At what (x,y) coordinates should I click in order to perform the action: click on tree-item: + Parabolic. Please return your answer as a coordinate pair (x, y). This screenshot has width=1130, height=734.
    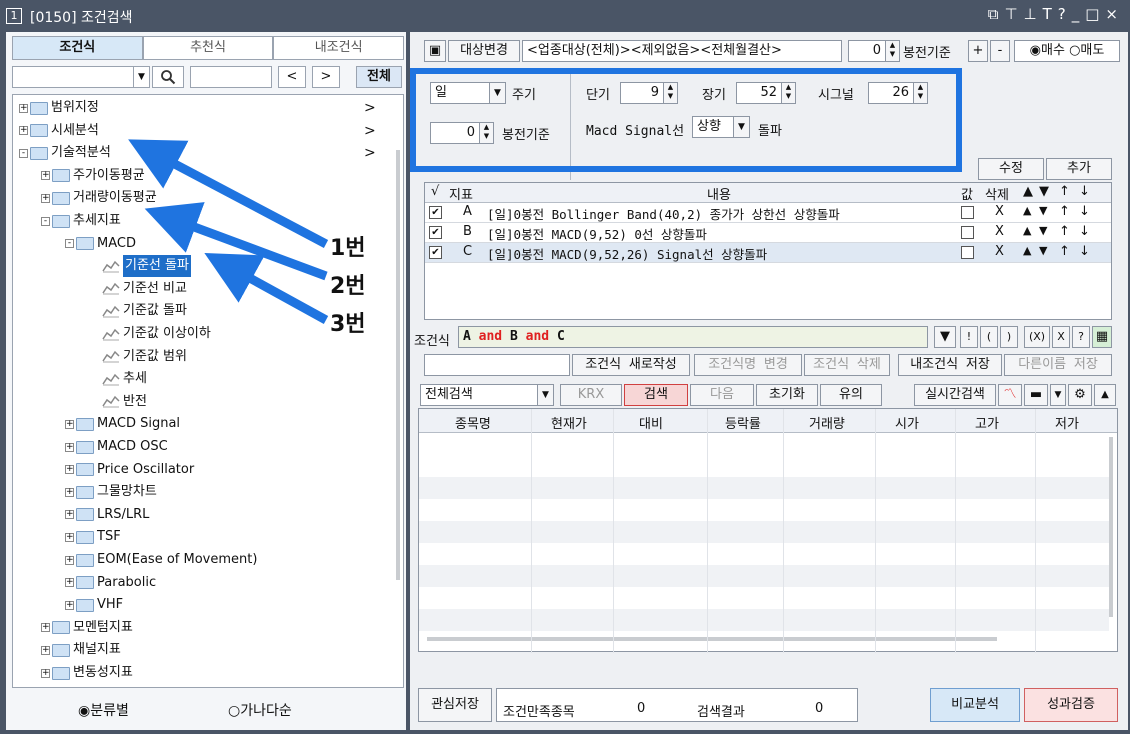
    Looking at the image, I should click on (110, 583).